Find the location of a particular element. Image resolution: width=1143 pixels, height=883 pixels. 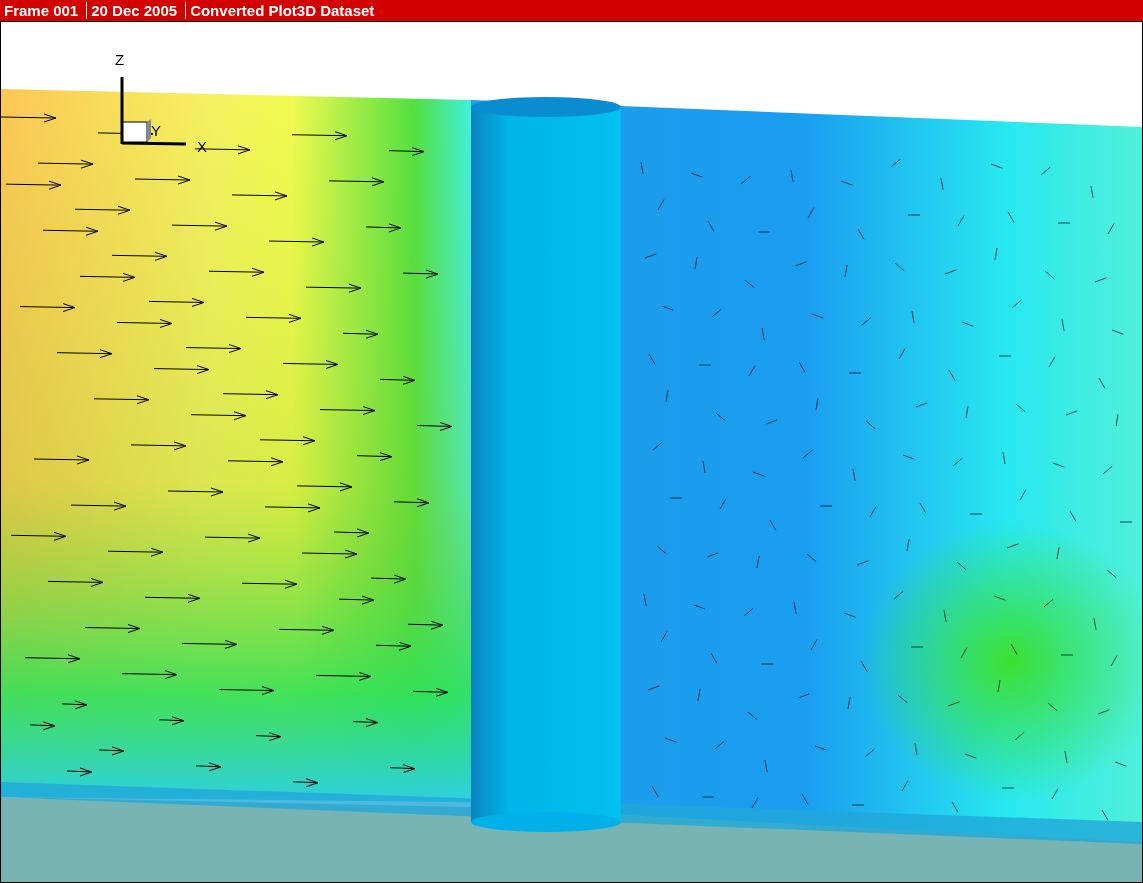

header-field: Frame 001 is located at coordinates (43, 10).